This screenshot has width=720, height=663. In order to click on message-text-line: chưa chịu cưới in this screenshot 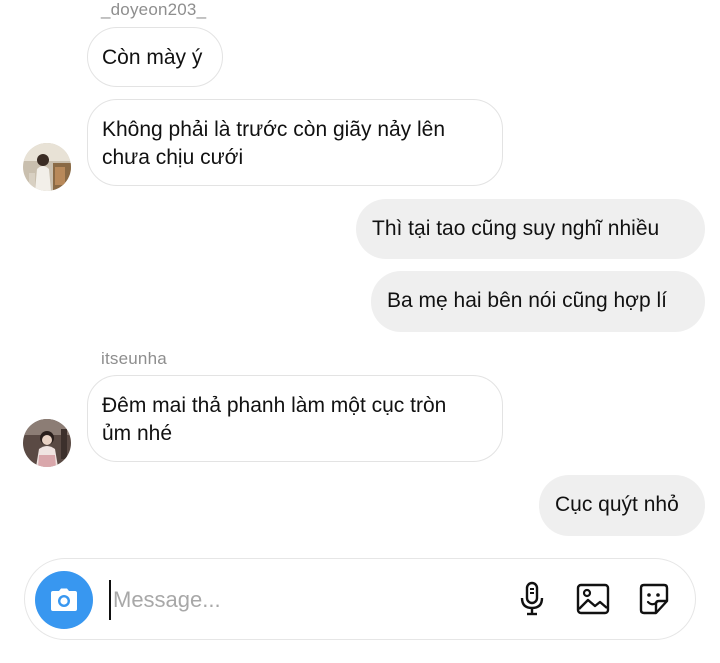, I will do `click(173, 157)`.